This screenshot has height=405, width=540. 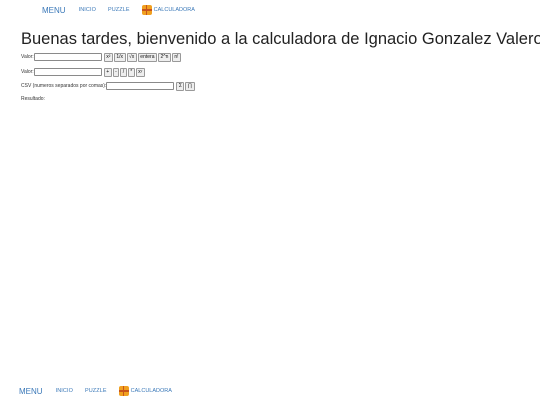 I want to click on bottom-nav: MENU INICIO PUZZLE CALCULADORA, so click(x=95, y=391).